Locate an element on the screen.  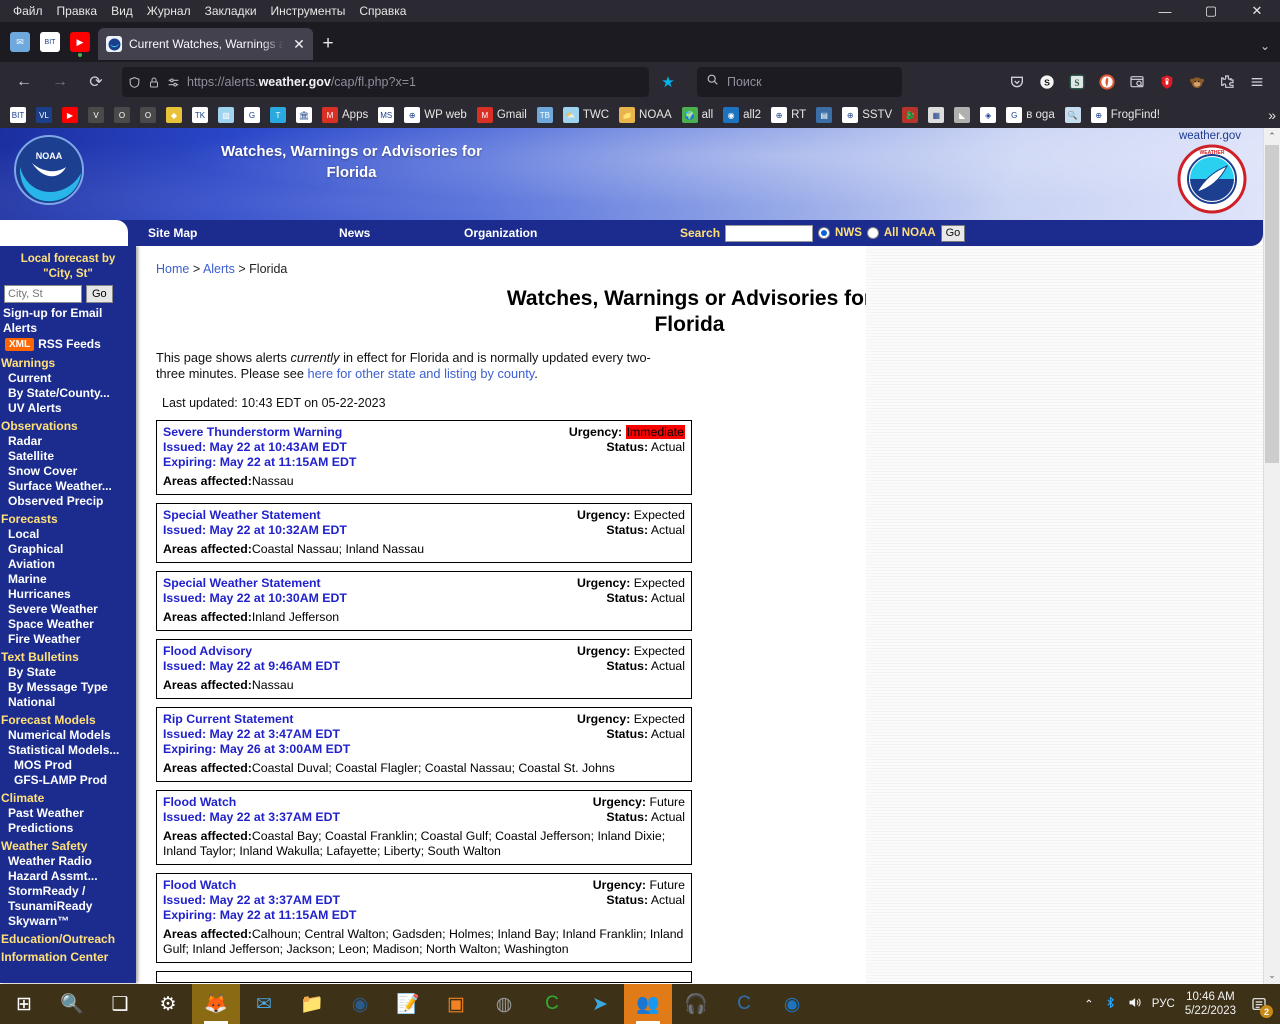
sidebar-group-forecast-models: Forecast Models is located at coordinates (68, 719).